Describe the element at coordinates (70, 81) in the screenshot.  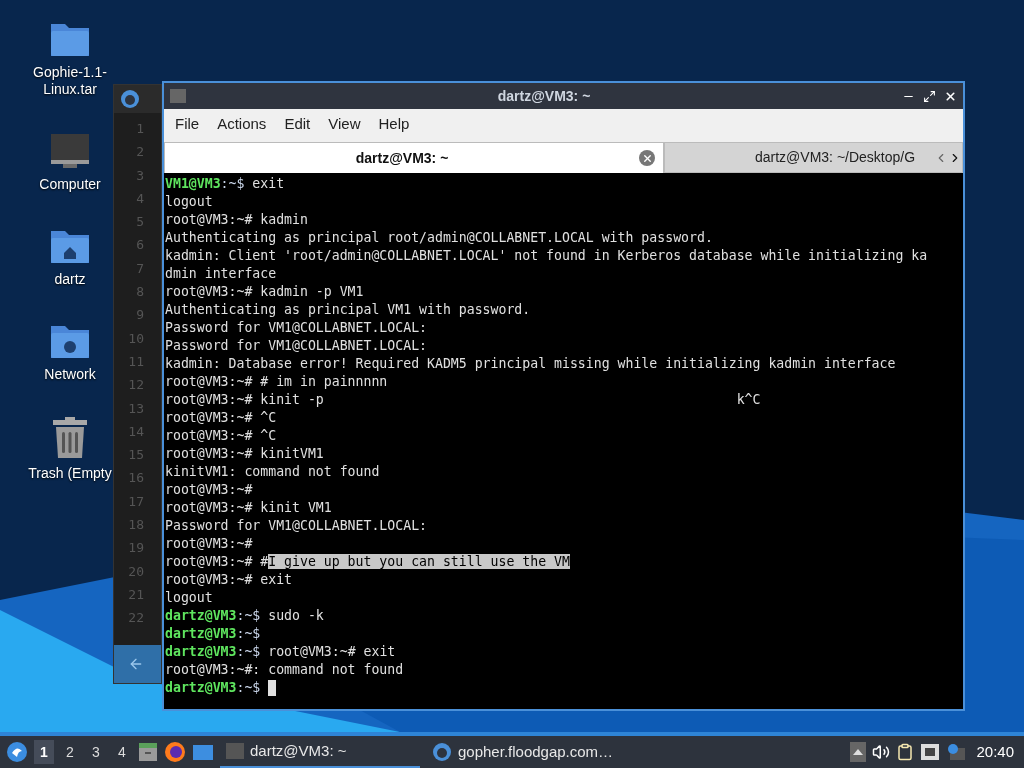
I see `desktop-icon-label: Gophie-1.1-Linux.tar` at that location.